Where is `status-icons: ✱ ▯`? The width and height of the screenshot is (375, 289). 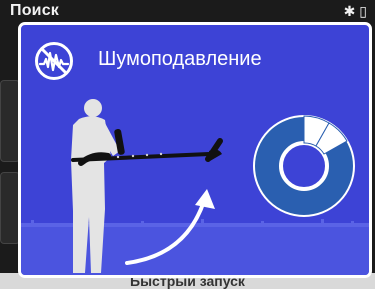
status-icons: ✱ ▯ is located at coordinates (355, 11).